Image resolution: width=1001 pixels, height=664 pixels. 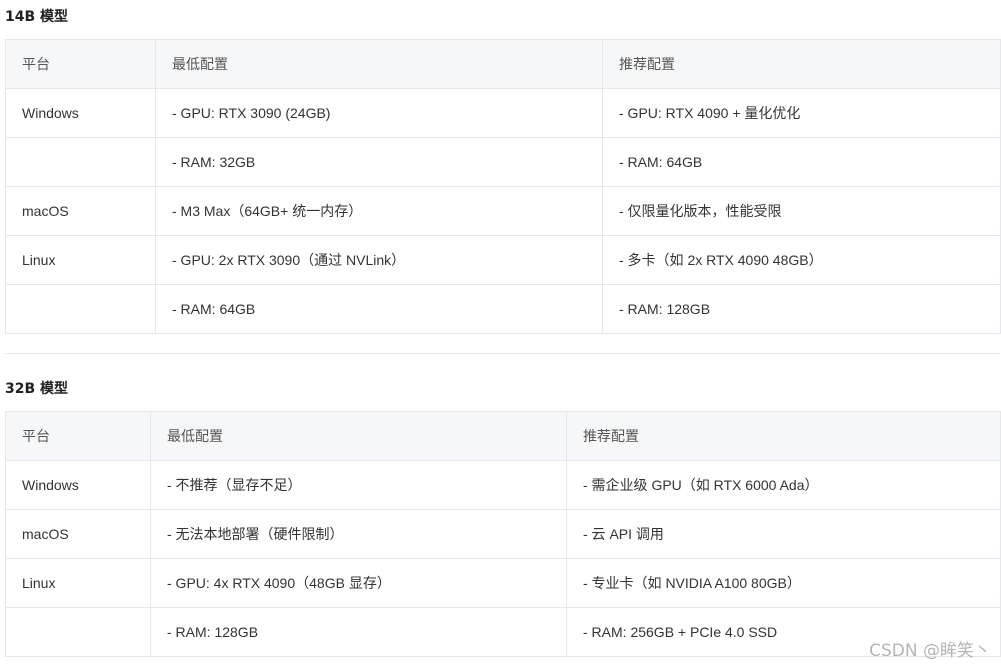 I want to click on table-row: macOS - 无法本地部署（硬件限制） - 云 API 调用, so click(x=503, y=534).